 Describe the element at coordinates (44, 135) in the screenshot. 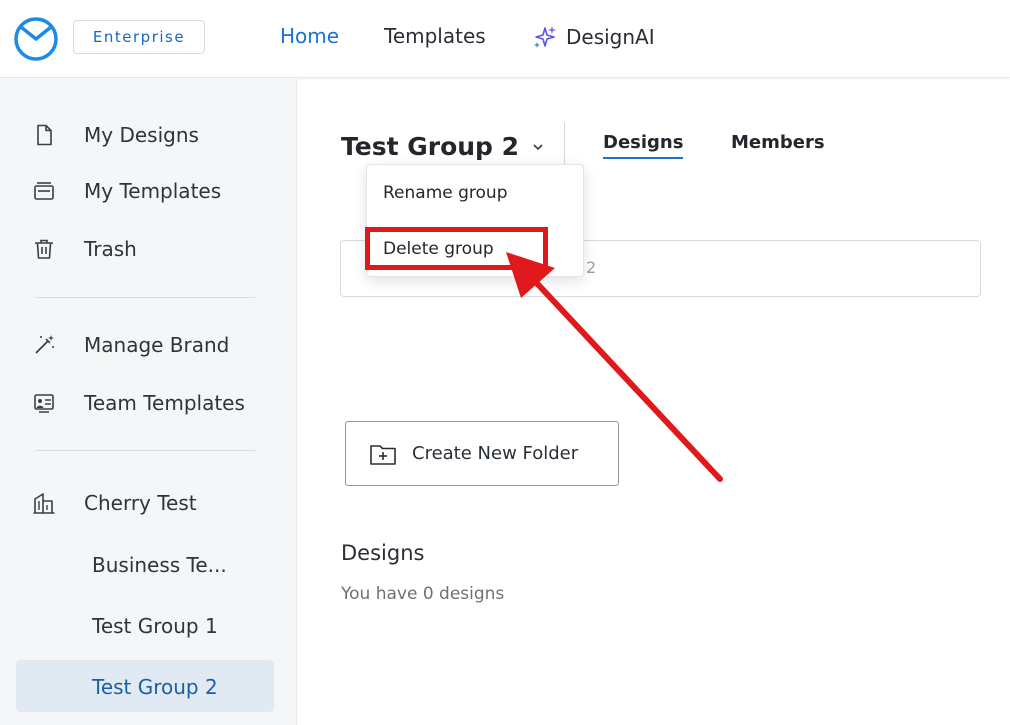

I see `document-icon` at that location.